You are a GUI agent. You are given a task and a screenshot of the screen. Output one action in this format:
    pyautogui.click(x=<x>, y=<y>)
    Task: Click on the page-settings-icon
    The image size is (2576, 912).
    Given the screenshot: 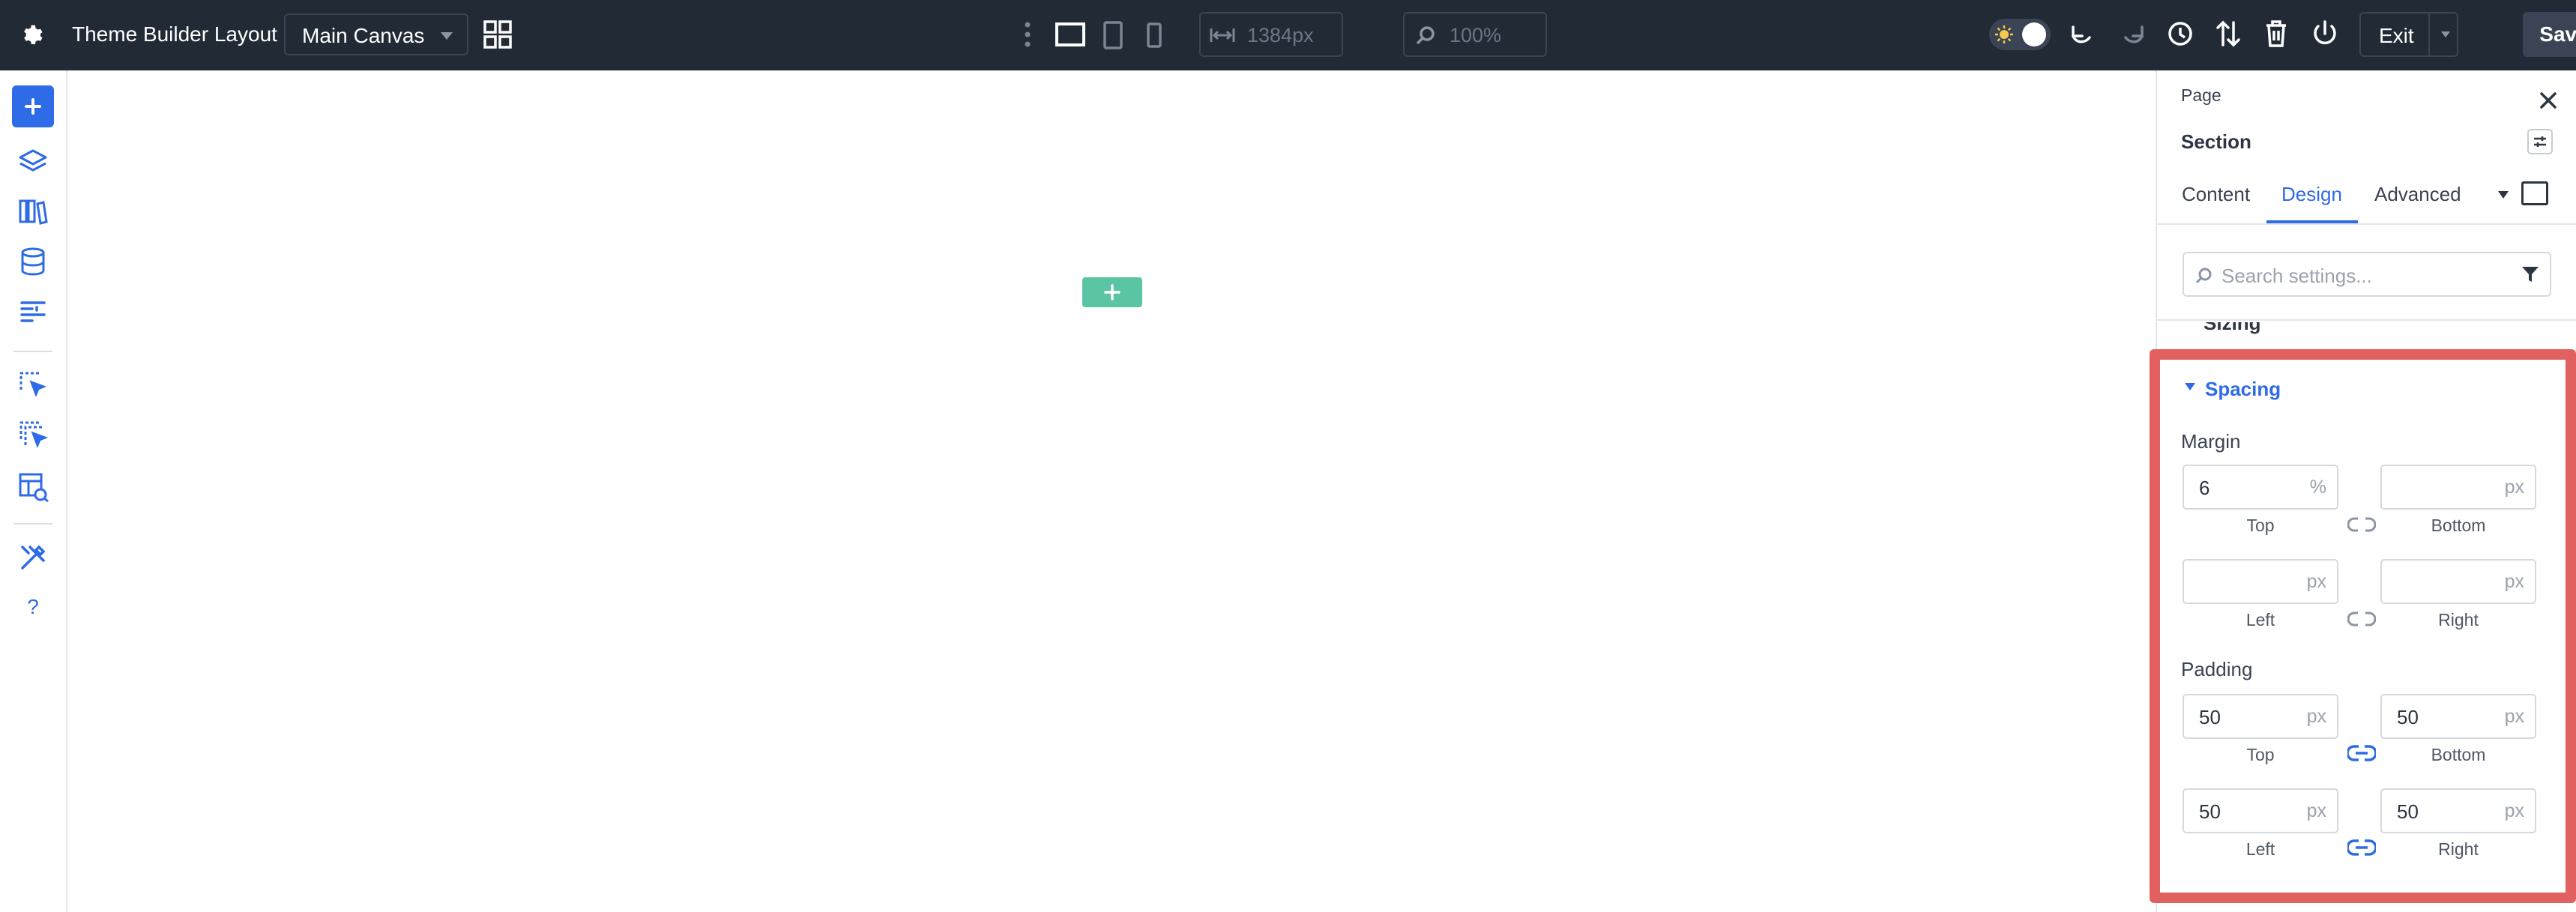 What is the action you would take?
    pyautogui.click(x=32, y=312)
    